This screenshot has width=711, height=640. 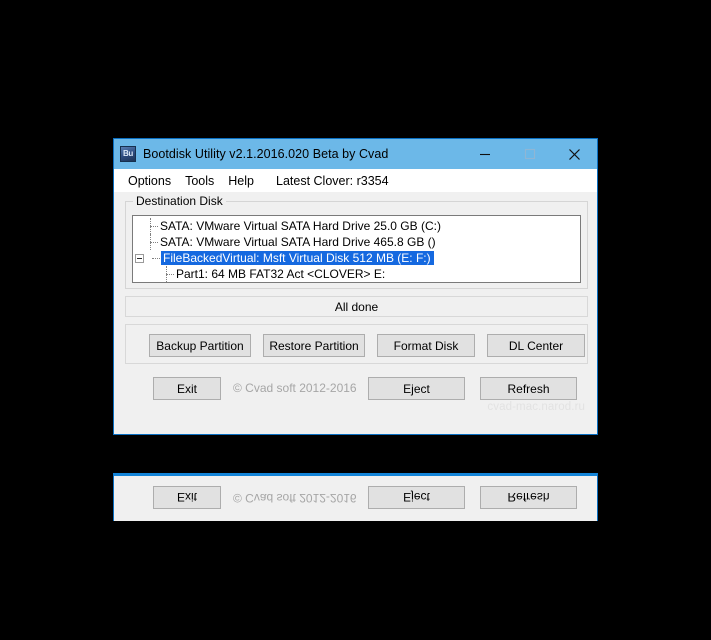 I want to click on status-text: All done, so click(x=356, y=306).